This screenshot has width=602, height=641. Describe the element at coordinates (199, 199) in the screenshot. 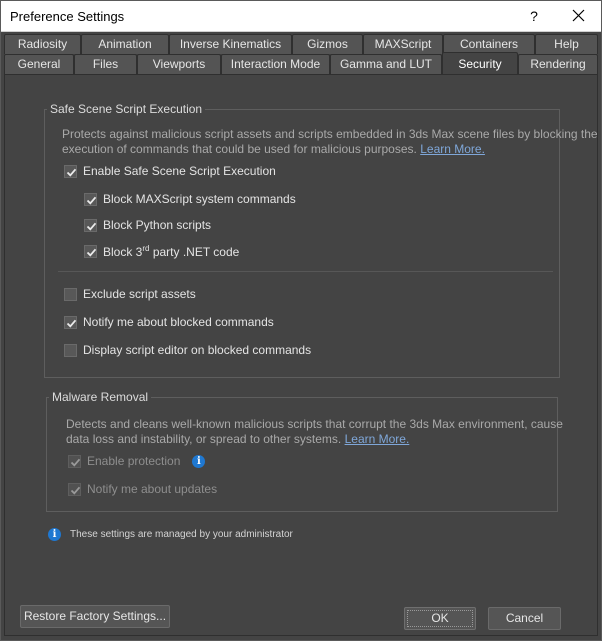

I see `block-maxscript-label: Block MAXScript system commands` at that location.